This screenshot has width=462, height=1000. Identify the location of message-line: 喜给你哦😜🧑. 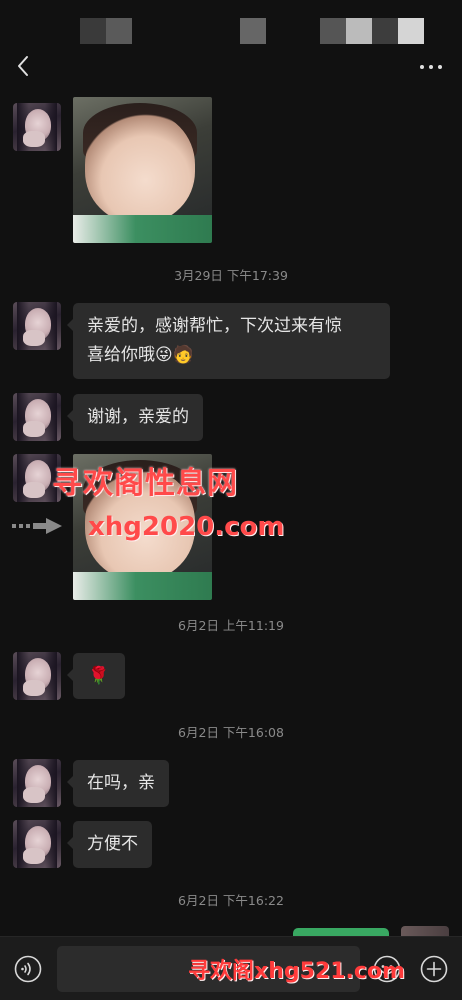
(140, 355).